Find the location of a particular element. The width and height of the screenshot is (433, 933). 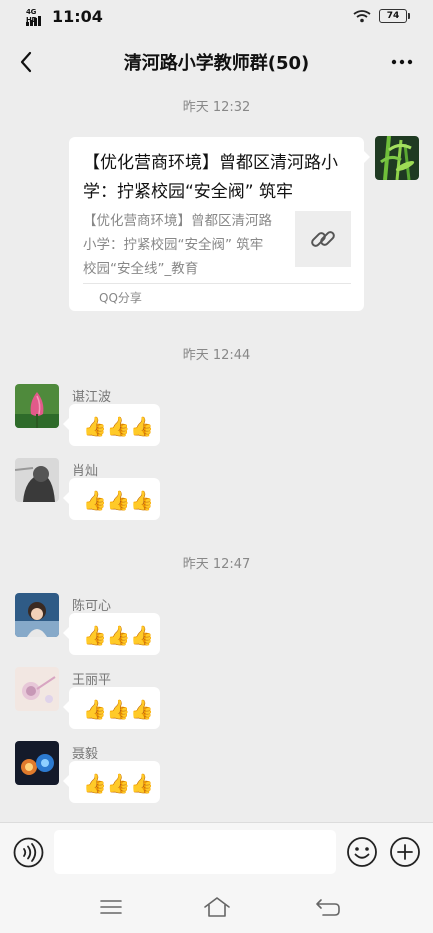

link-icon is located at coordinates (323, 239).